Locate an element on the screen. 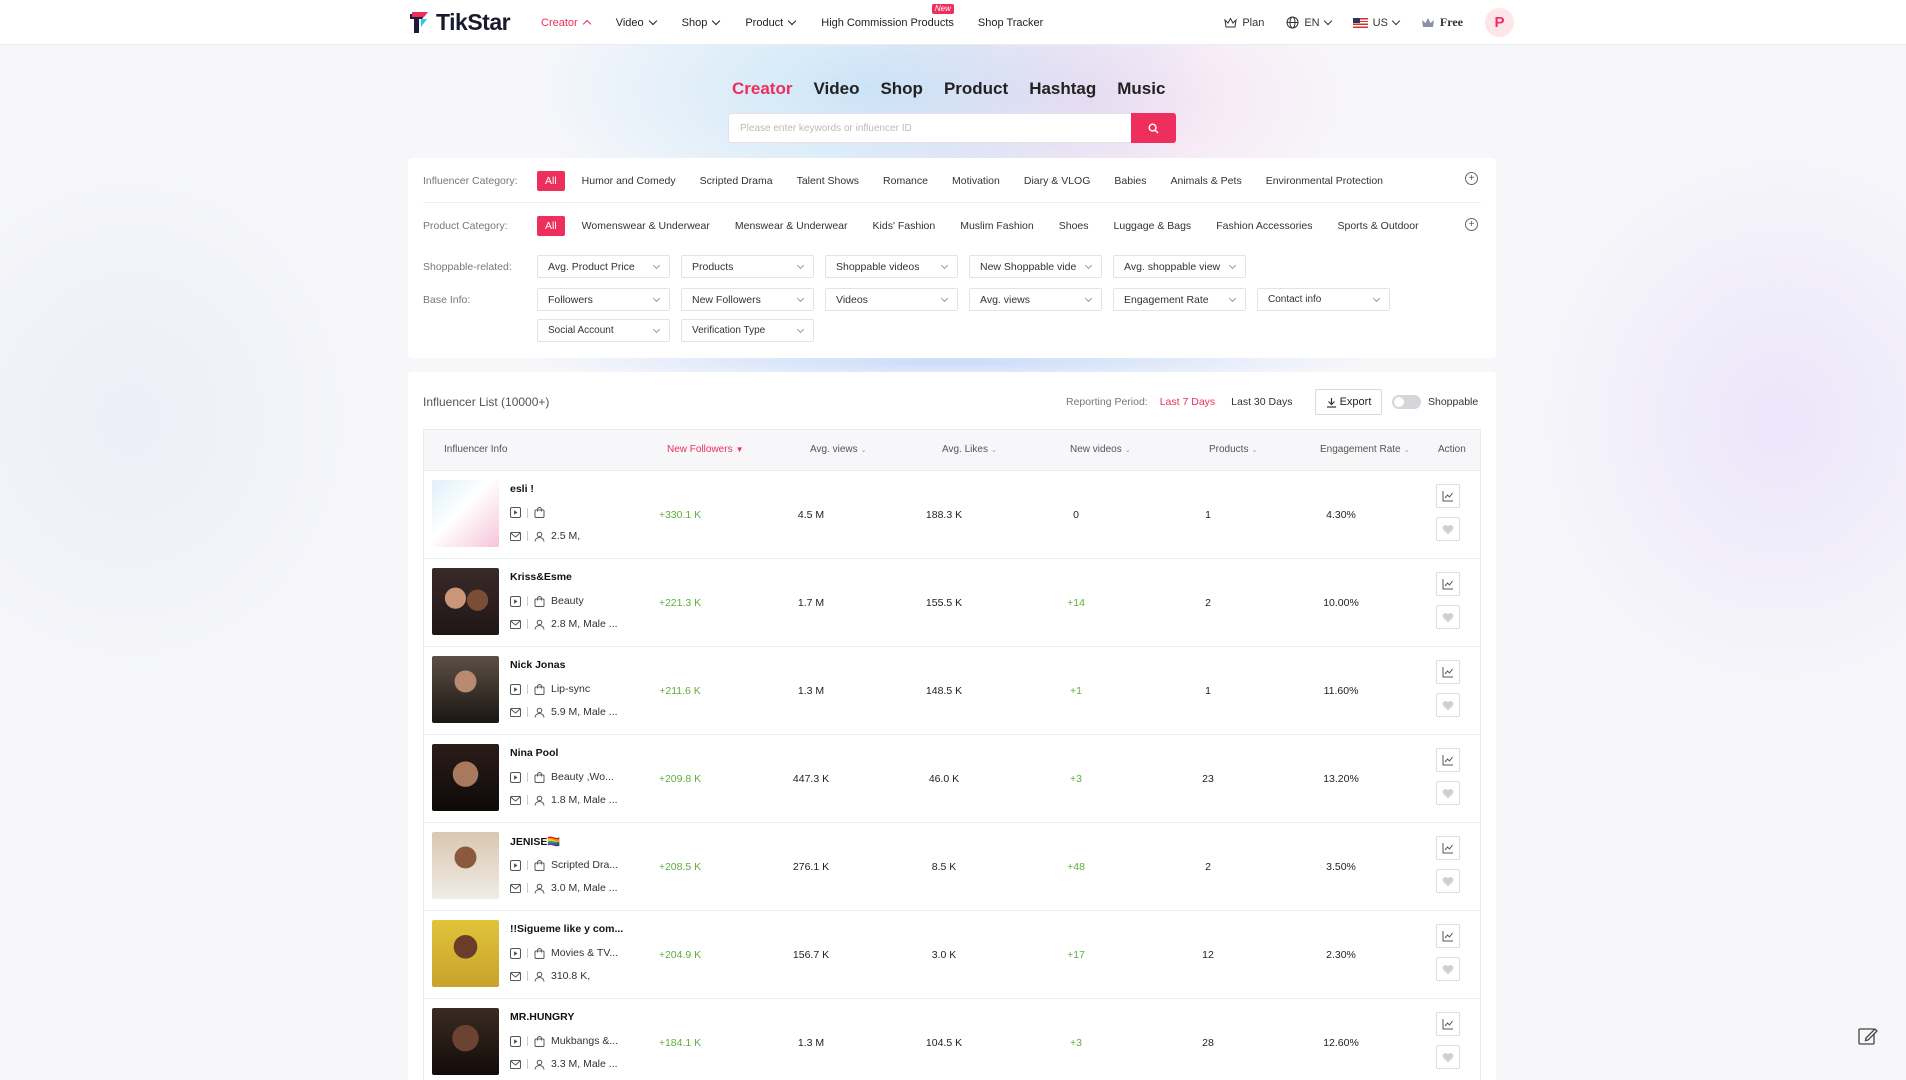 The width and height of the screenshot is (1906, 1080). influencer-category-chip: Scripted Drama is located at coordinates (736, 181).